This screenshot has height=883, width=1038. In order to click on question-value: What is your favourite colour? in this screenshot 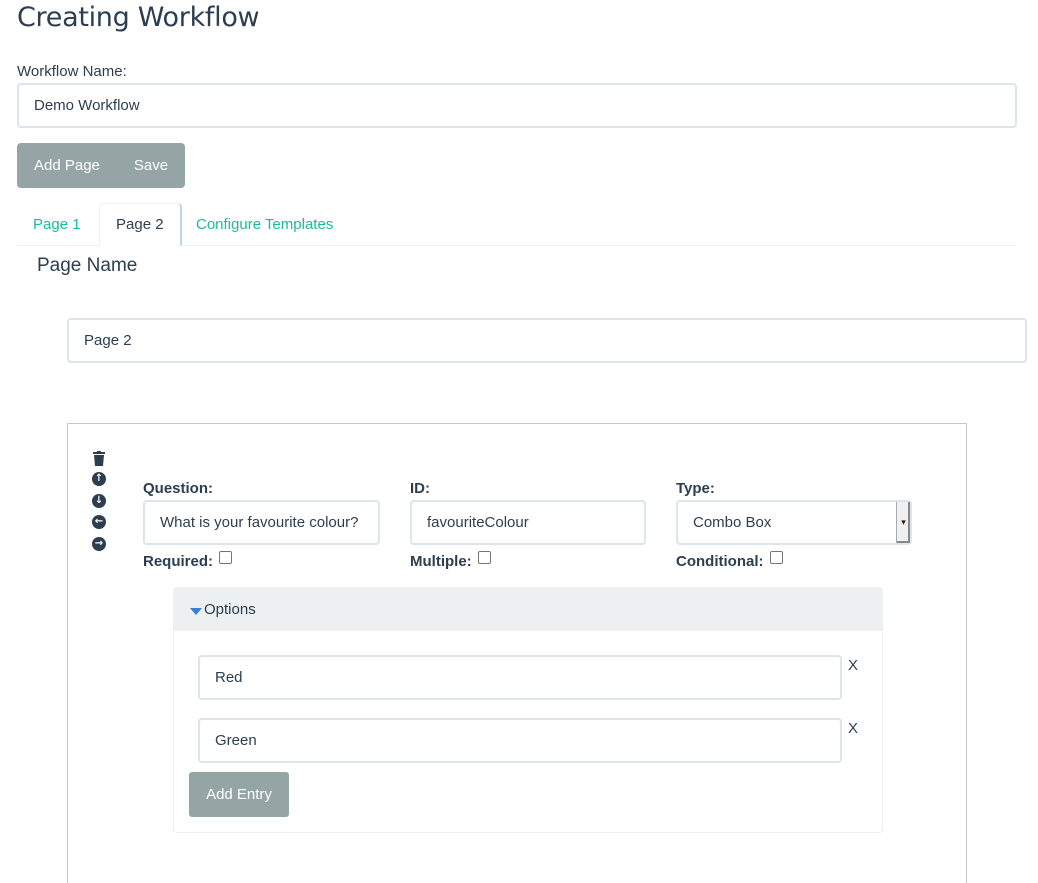, I will do `click(259, 522)`.